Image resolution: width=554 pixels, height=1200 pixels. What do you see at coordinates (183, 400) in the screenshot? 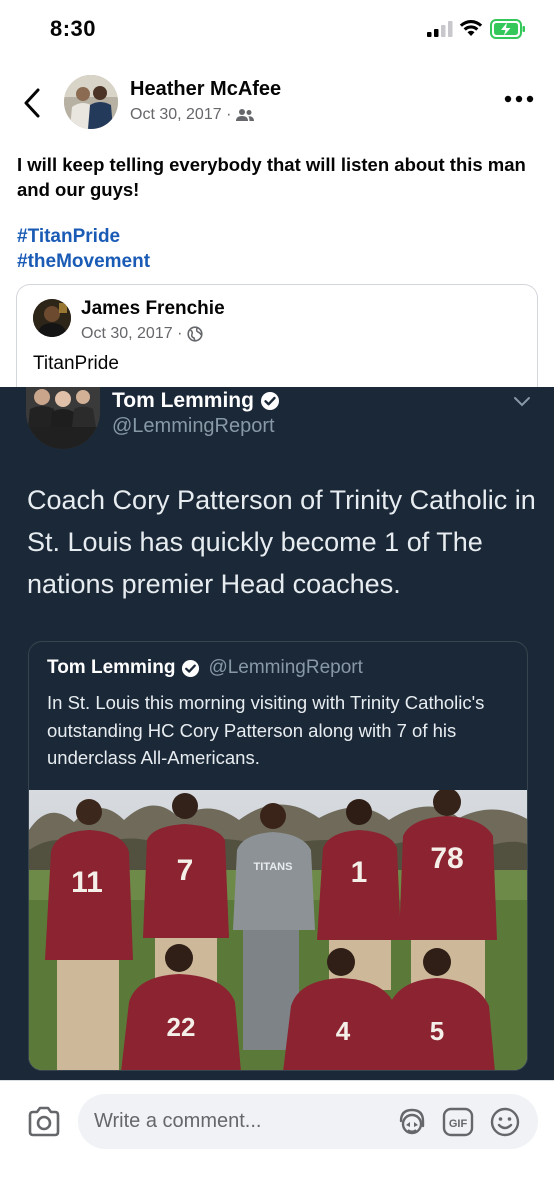
I see `tweet-author-name: Tom Lemming` at bounding box center [183, 400].